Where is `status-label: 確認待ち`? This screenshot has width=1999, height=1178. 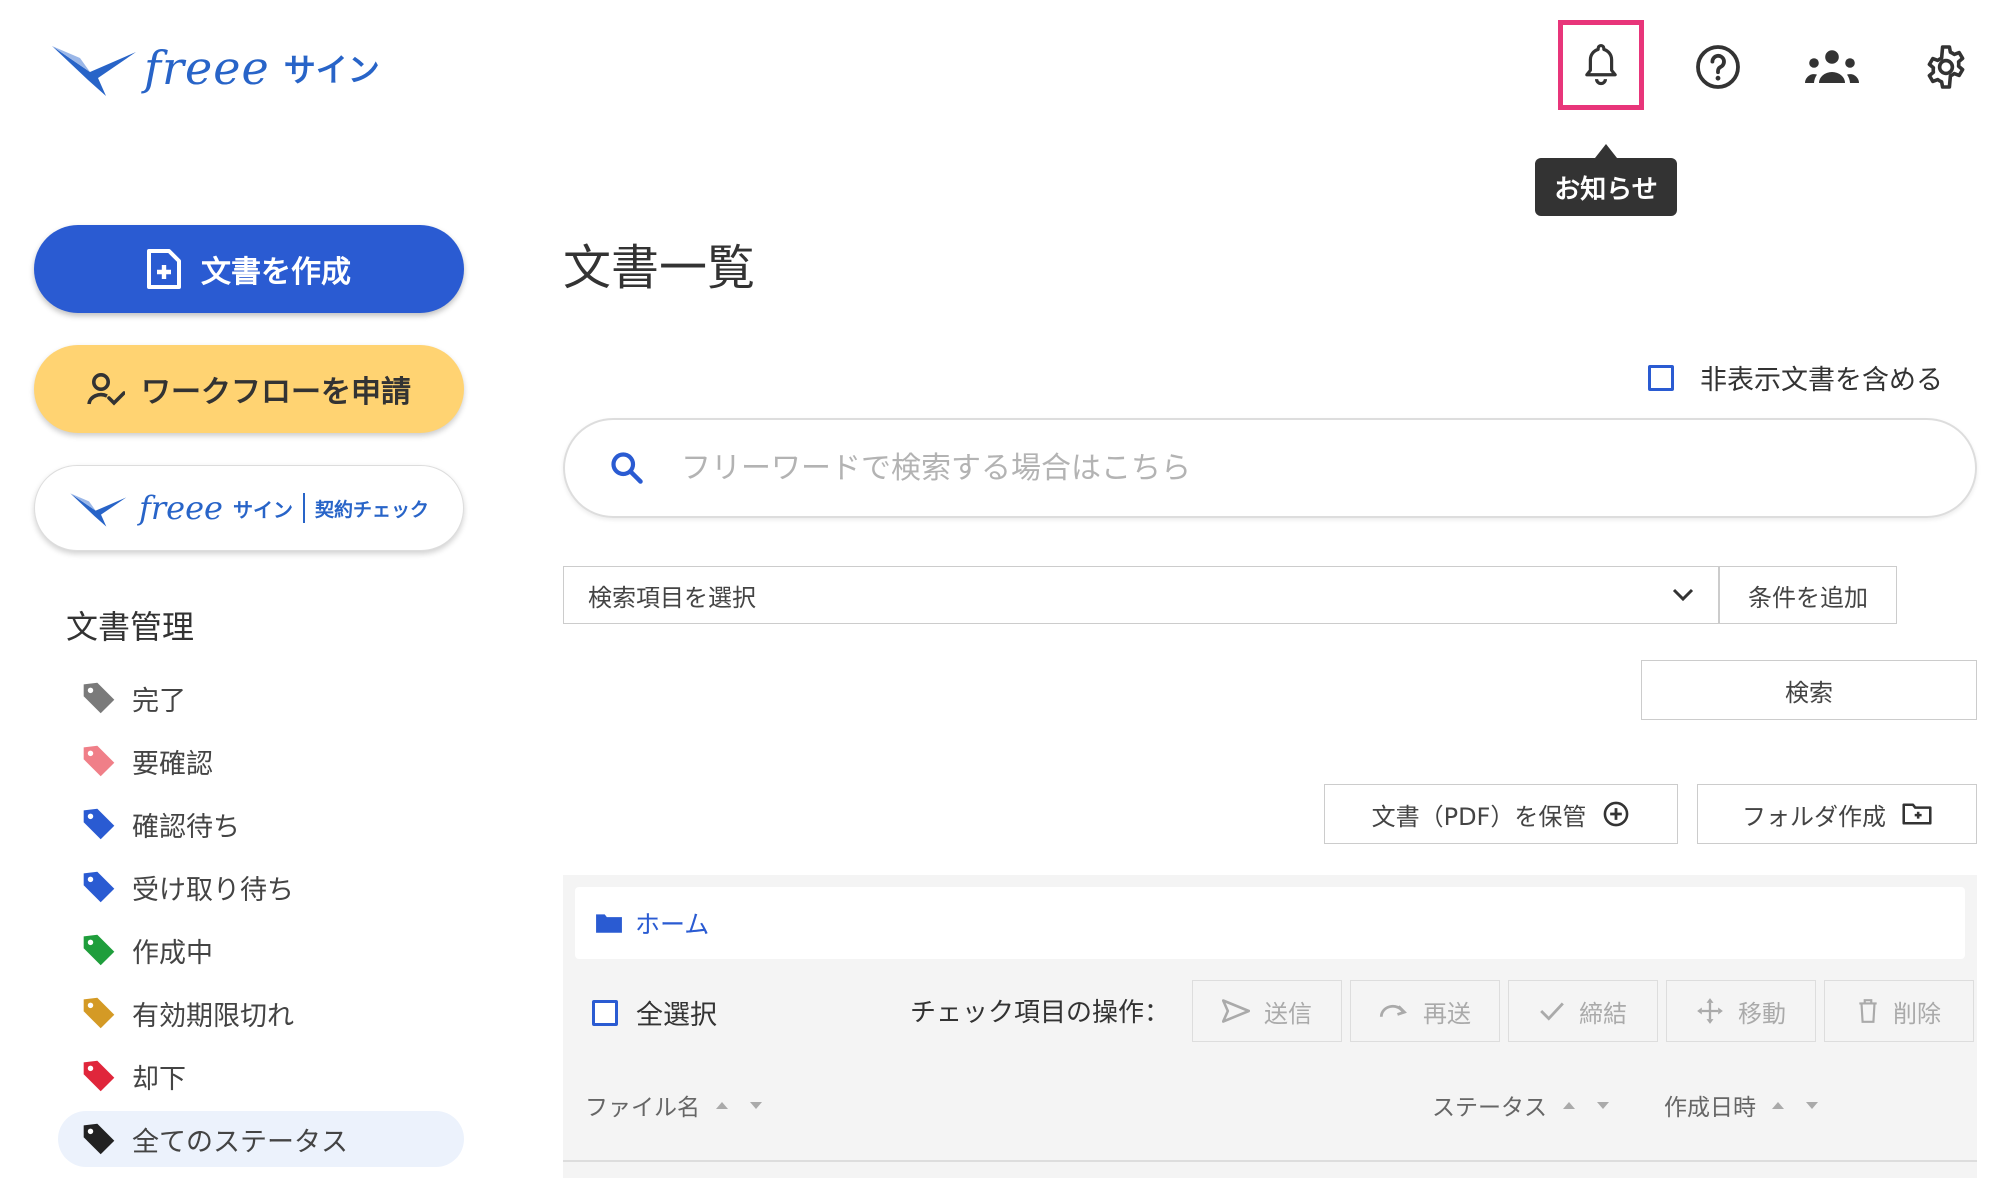
status-label: 確認待ち is located at coordinates (186, 827).